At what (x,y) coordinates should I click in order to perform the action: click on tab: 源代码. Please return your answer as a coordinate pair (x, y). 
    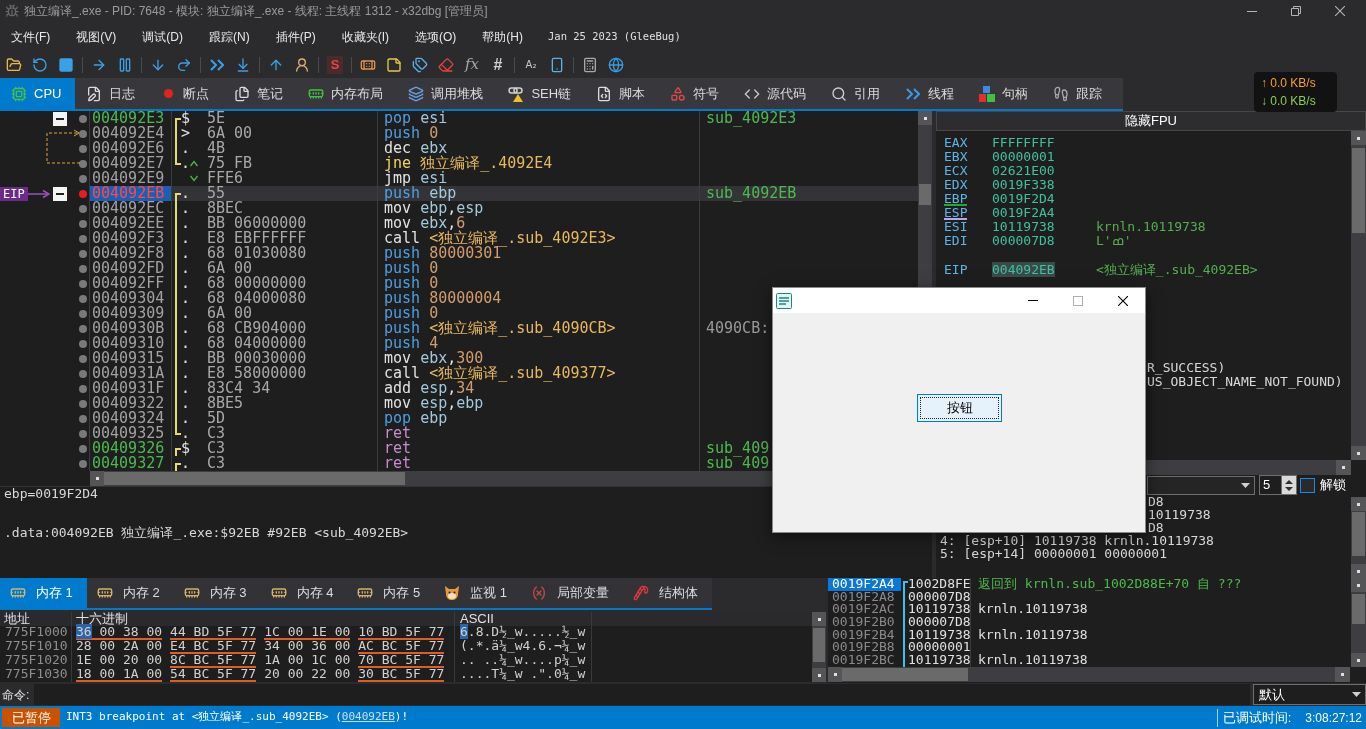
    Looking at the image, I should click on (777, 93).